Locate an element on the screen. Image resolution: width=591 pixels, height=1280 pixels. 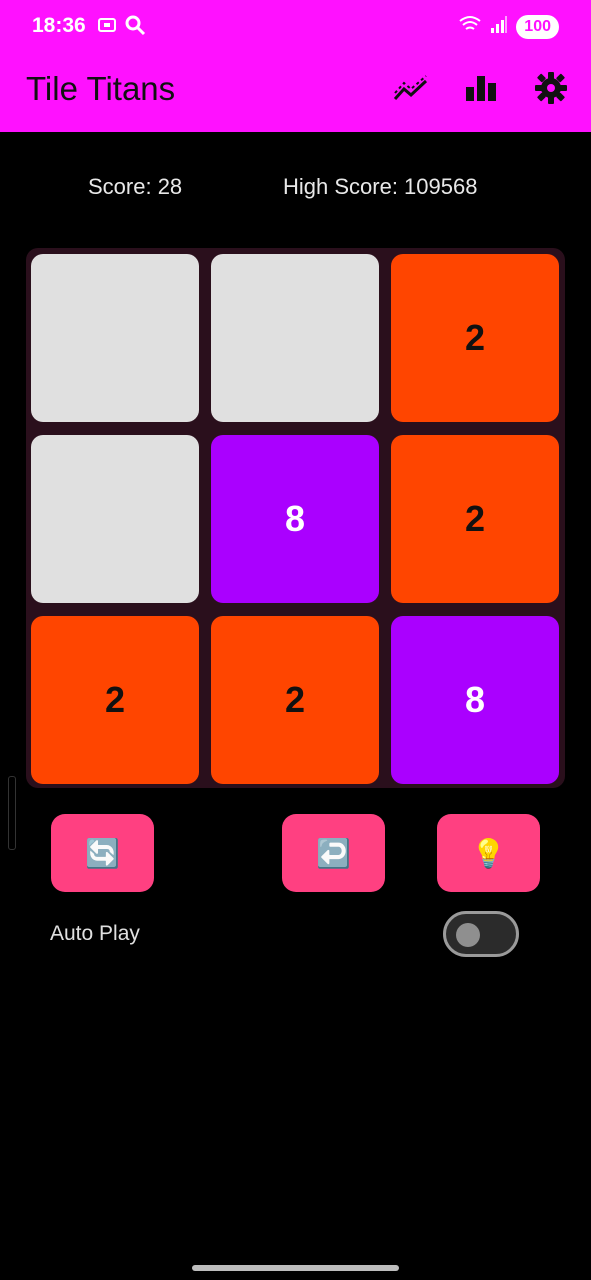
leaderboard-icon is located at coordinates (481, 90).